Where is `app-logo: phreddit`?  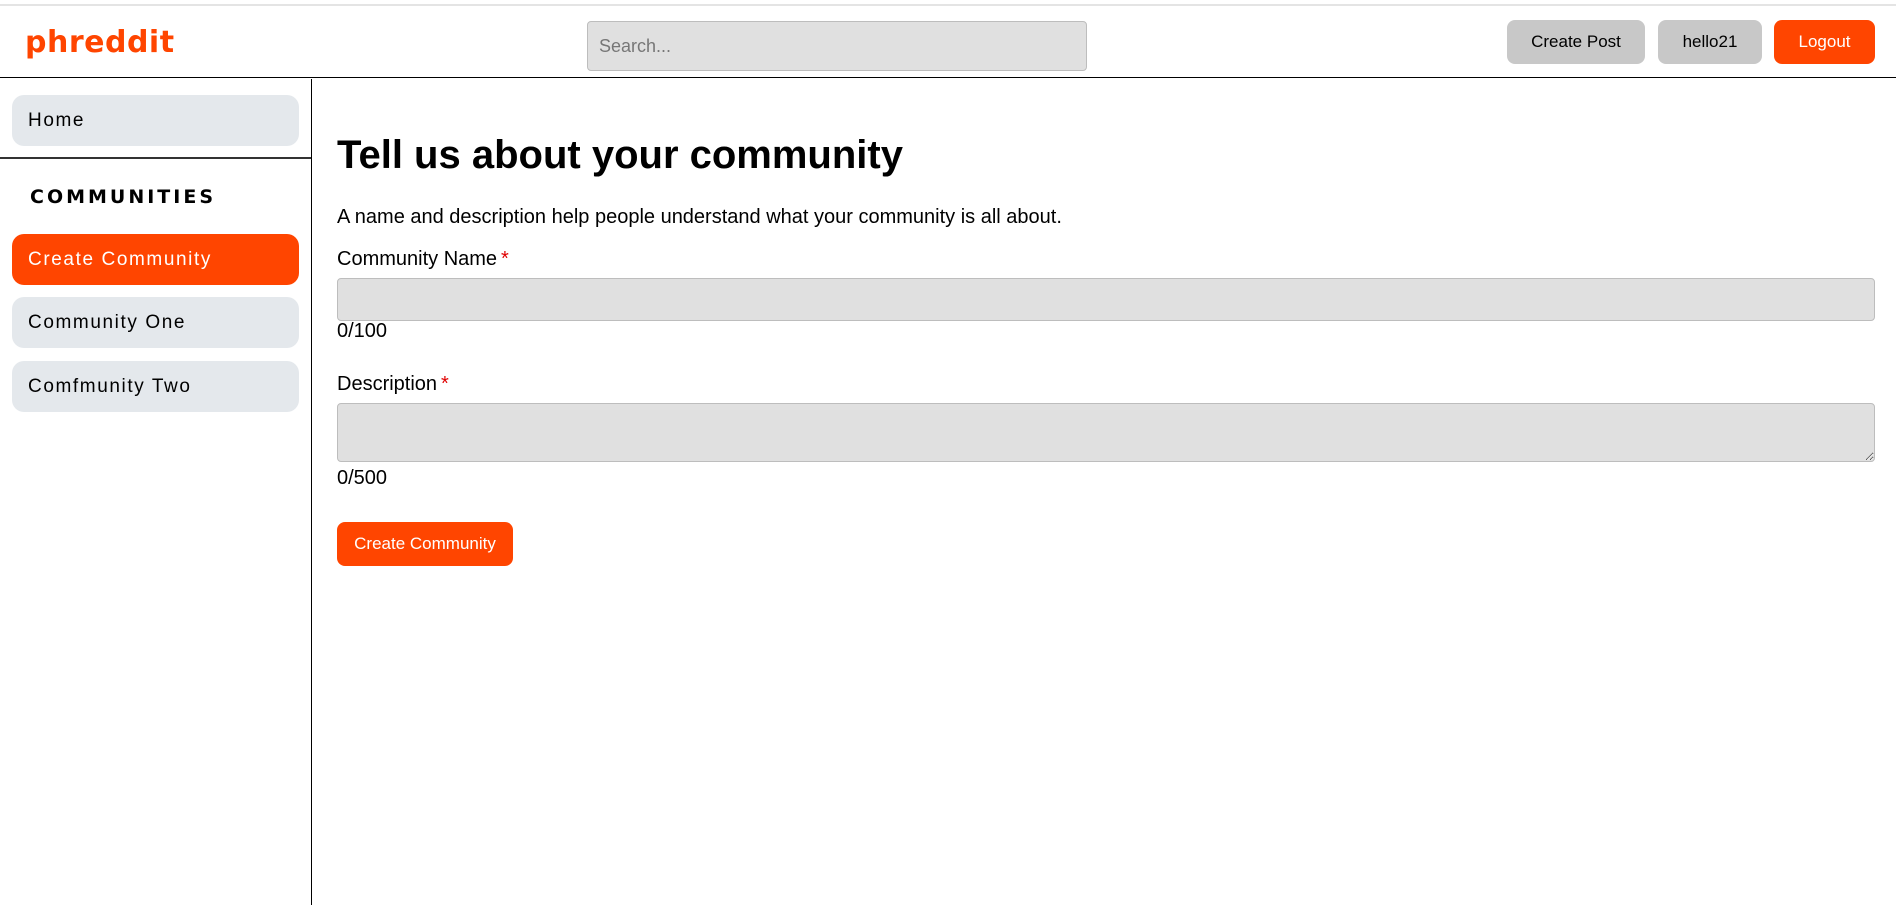 app-logo: phreddit is located at coordinates (100, 42).